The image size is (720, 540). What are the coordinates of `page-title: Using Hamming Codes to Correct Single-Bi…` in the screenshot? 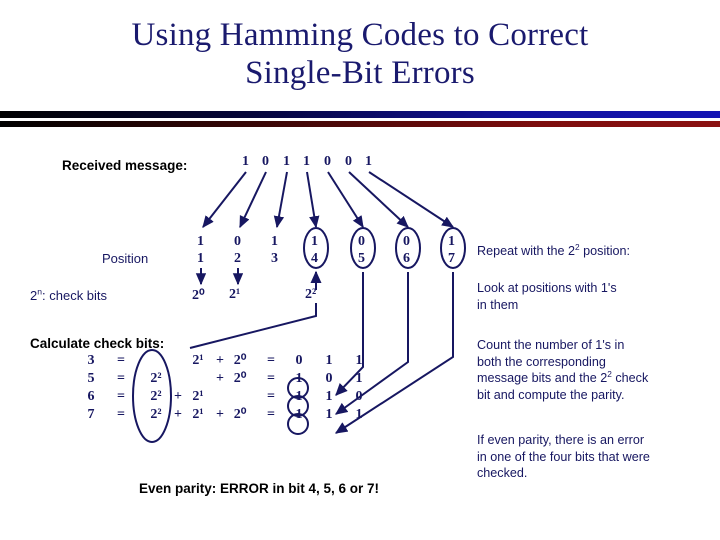 It's located at (360, 54).